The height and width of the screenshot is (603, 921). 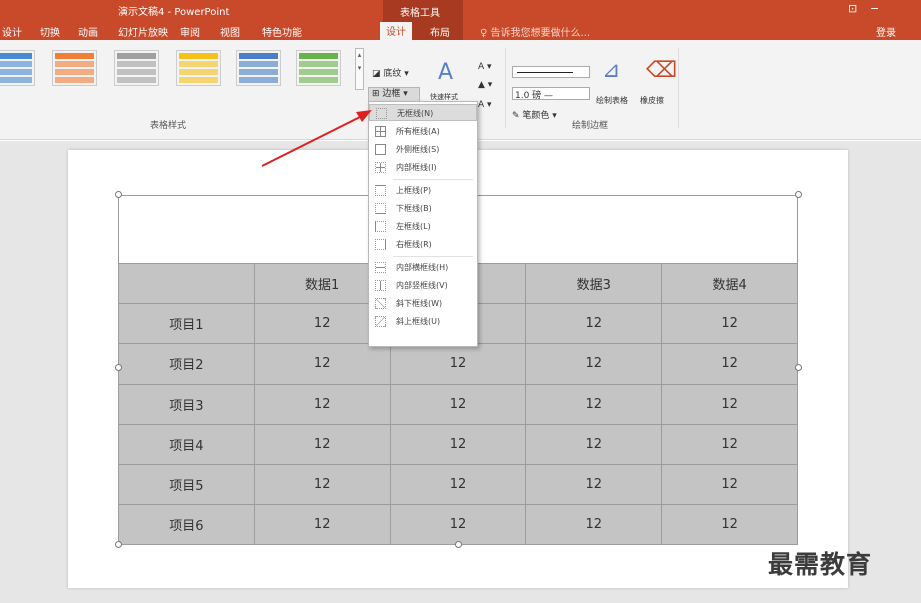 What do you see at coordinates (652, 100) in the screenshot?
I see `eraser-label: 橡皮擦` at bounding box center [652, 100].